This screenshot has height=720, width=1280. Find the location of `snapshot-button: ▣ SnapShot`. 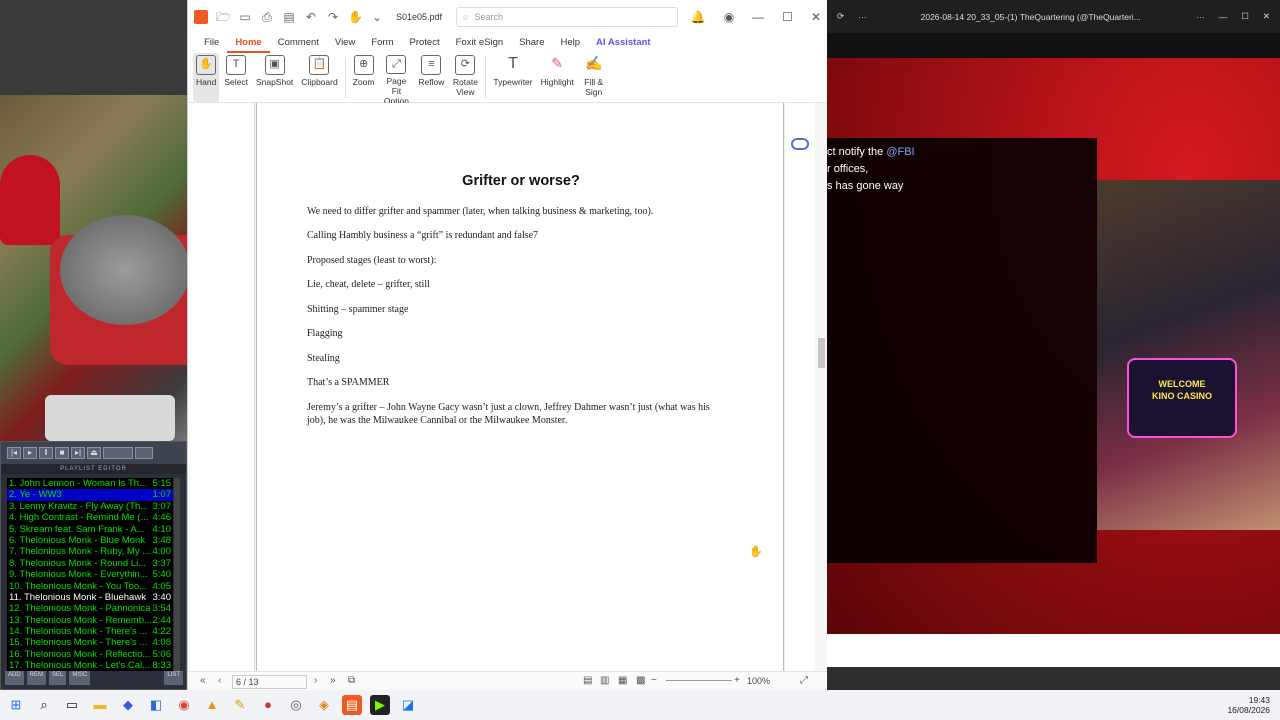

snapshot-button: ▣ SnapShot is located at coordinates (274, 77).